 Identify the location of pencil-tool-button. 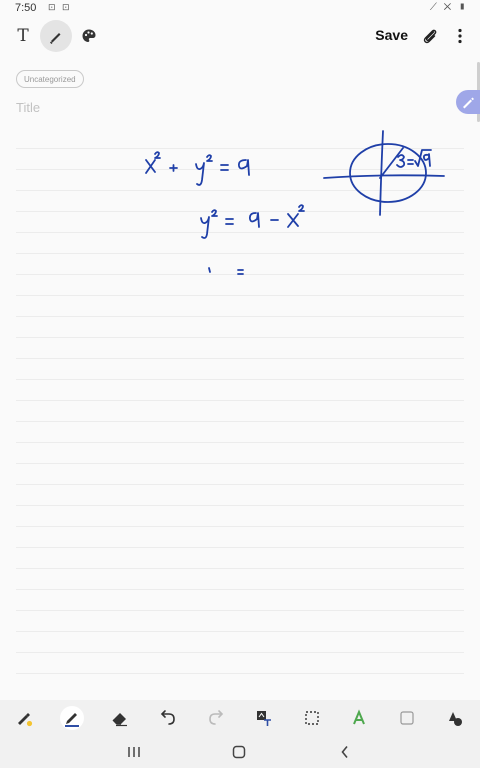
(72, 718).